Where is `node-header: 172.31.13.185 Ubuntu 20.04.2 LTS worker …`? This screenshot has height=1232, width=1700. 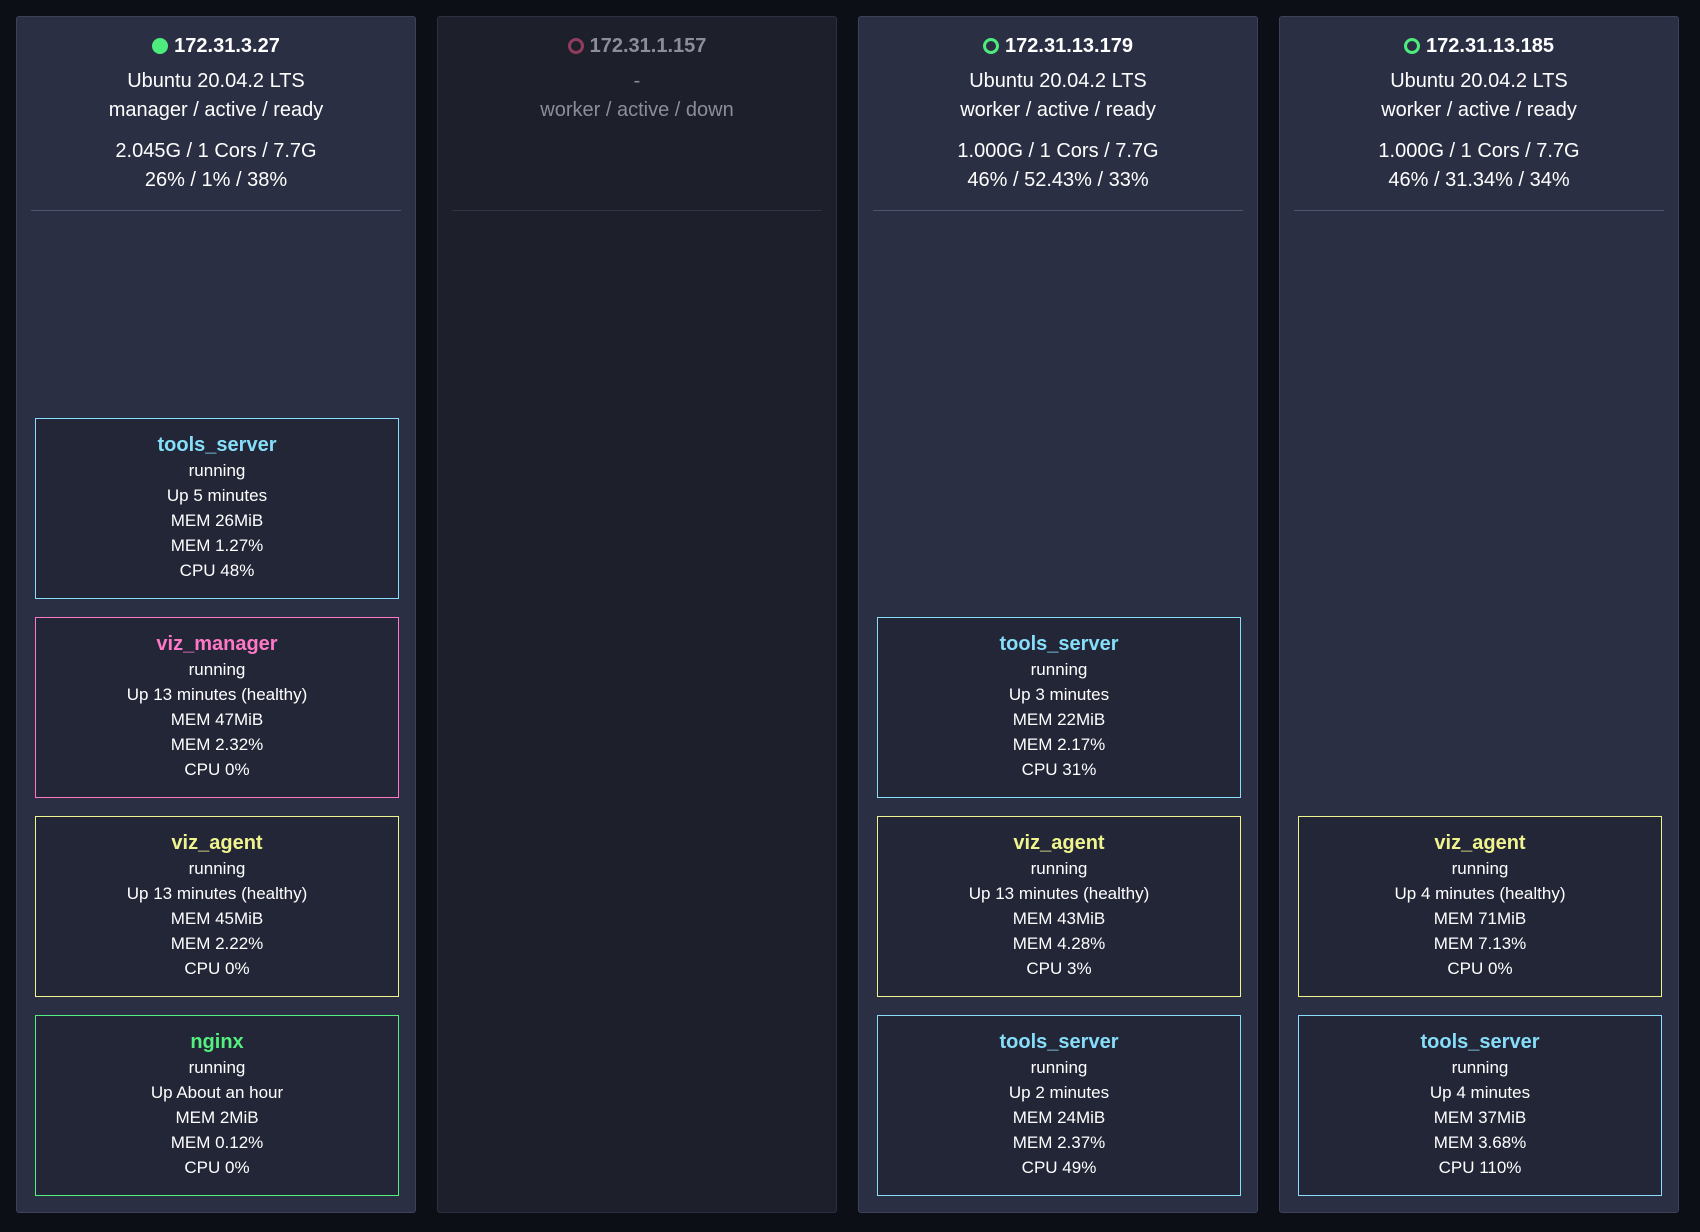 node-header: 172.31.13.185 Ubuntu 20.04.2 LTS worker … is located at coordinates (1479, 114).